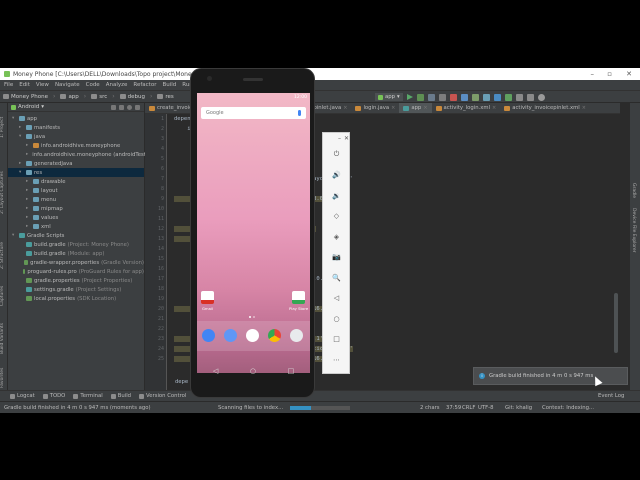 The image size is (640, 480). I want to click on chrome-icon, so click(274, 335).